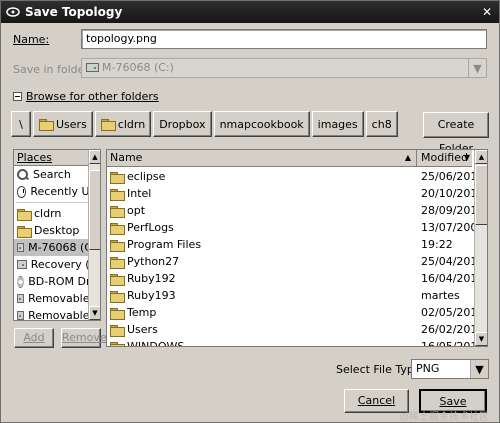  I want to click on search-icon, so click(23, 174).